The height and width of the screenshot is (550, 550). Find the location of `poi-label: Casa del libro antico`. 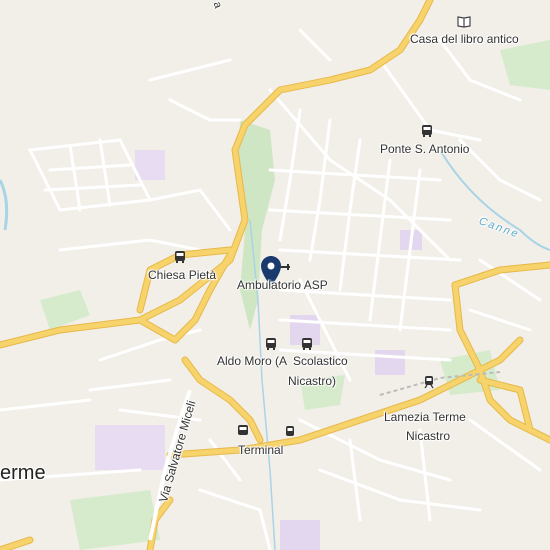

poi-label: Casa del libro antico is located at coordinates (464, 39).